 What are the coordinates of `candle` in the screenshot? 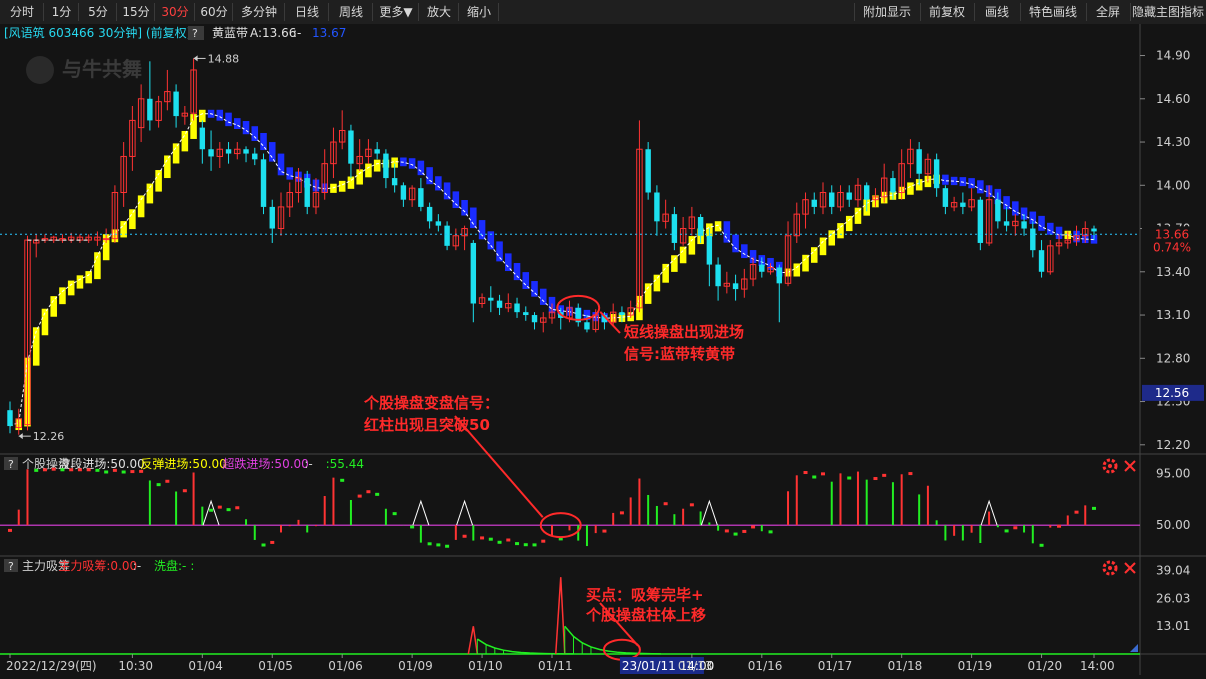 It's located at (648, 171).